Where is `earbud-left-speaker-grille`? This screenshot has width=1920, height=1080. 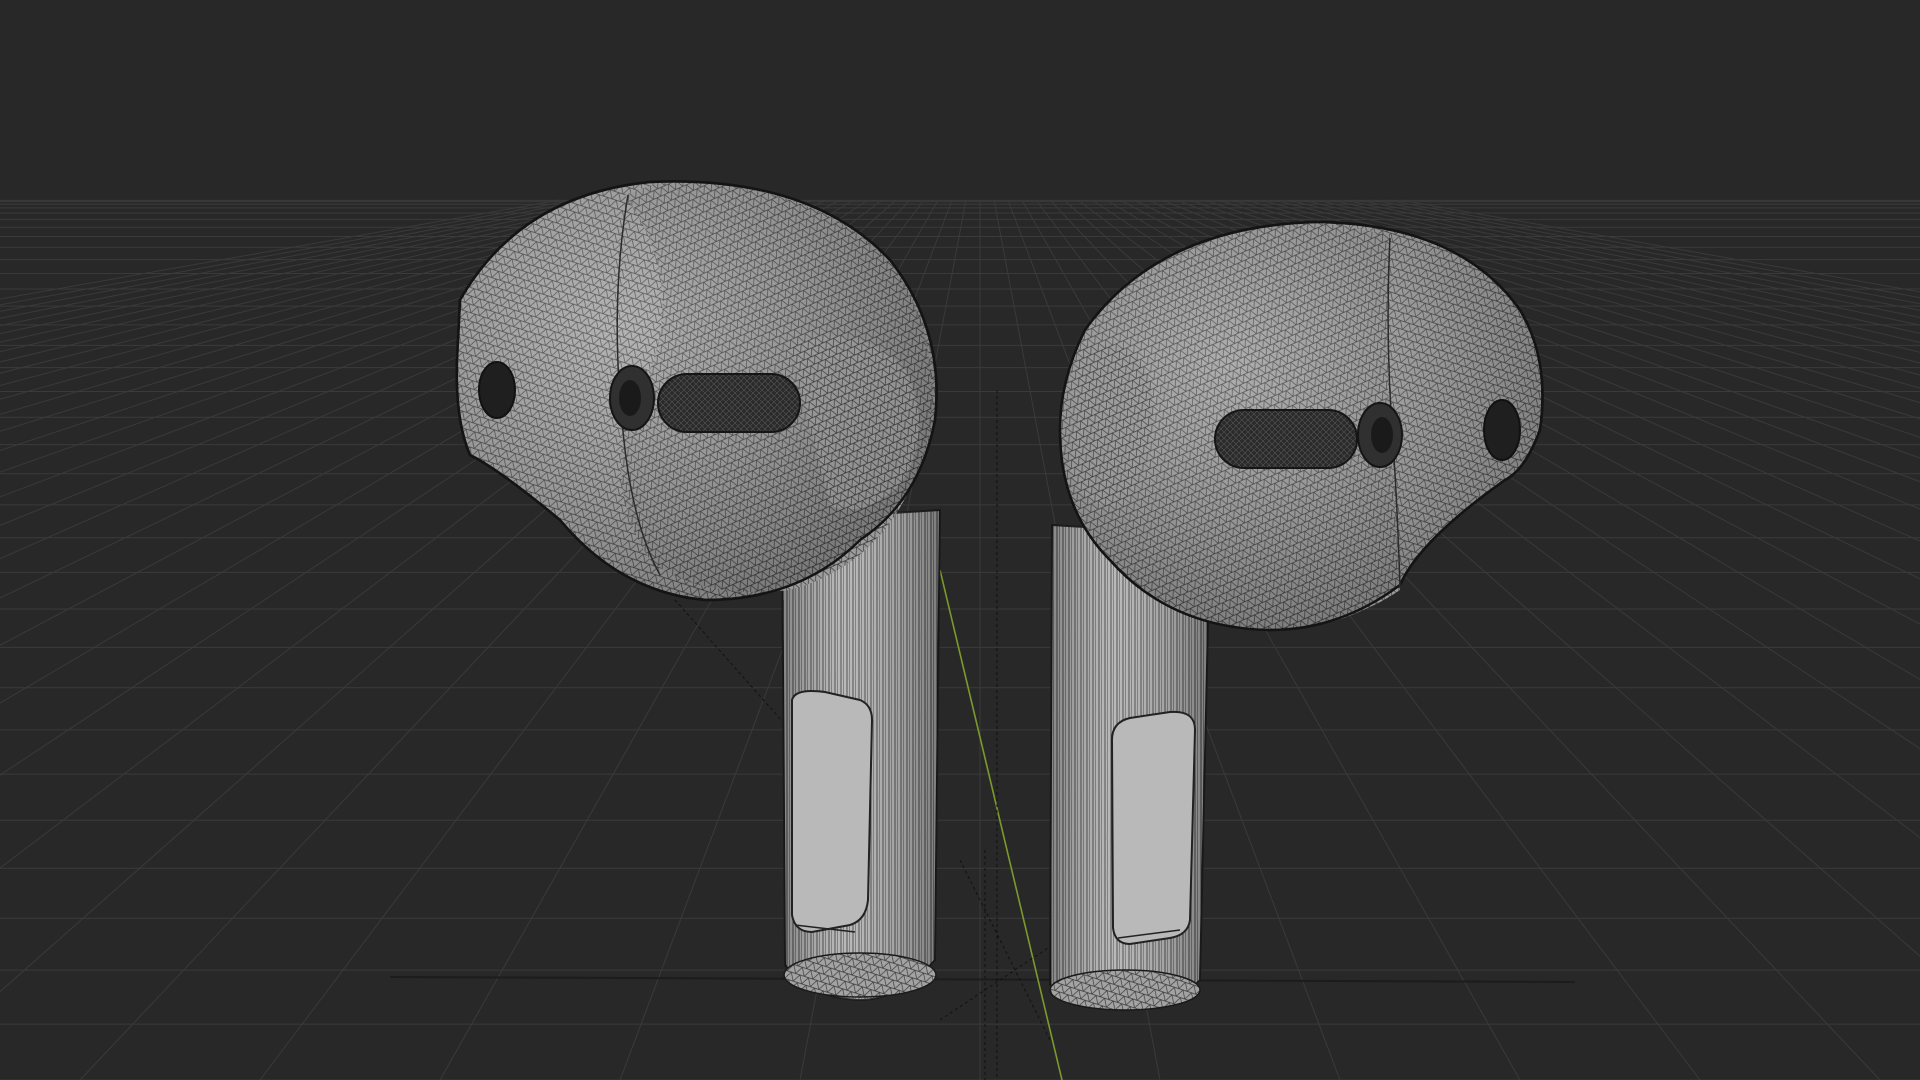
earbud-left-speaker-grille is located at coordinates (729, 403).